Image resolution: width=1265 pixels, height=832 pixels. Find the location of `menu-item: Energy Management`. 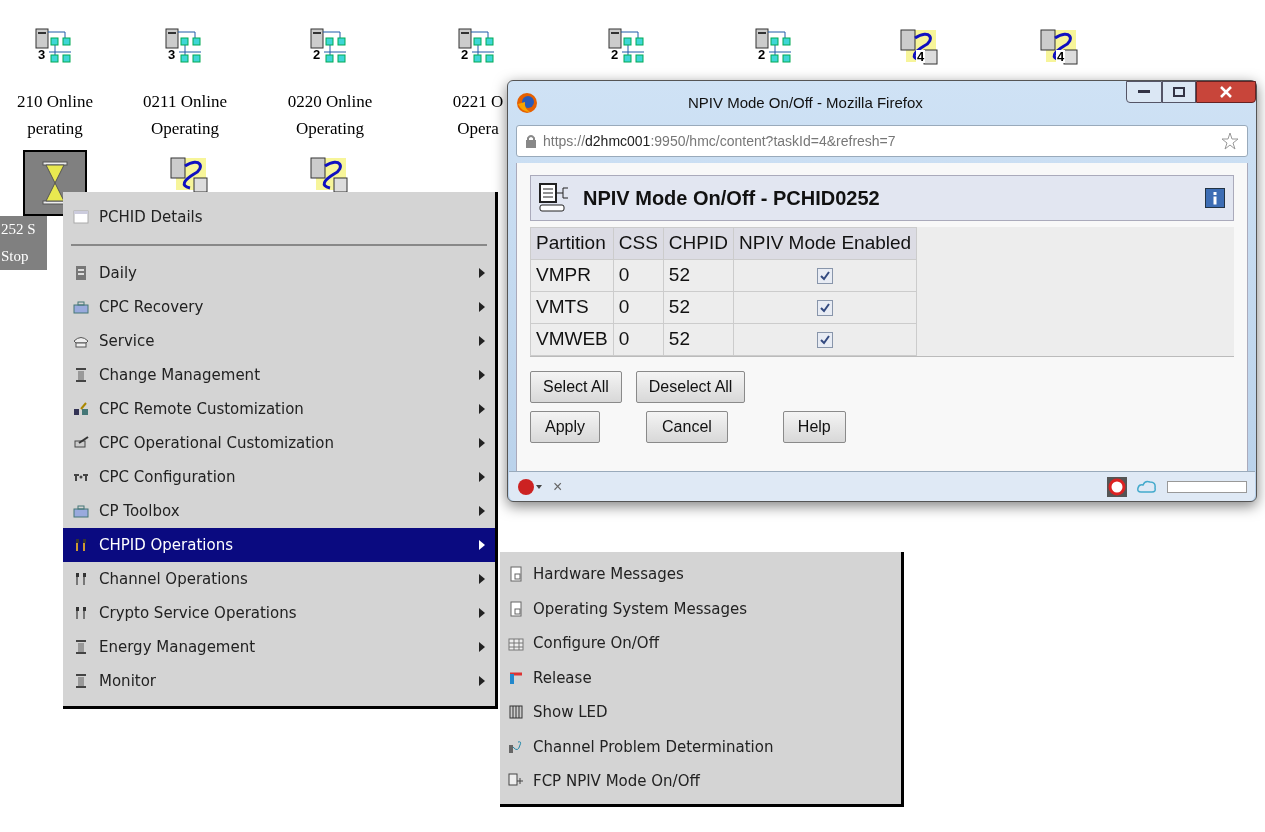

menu-item: Energy Management is located at coordinates (279, 647).